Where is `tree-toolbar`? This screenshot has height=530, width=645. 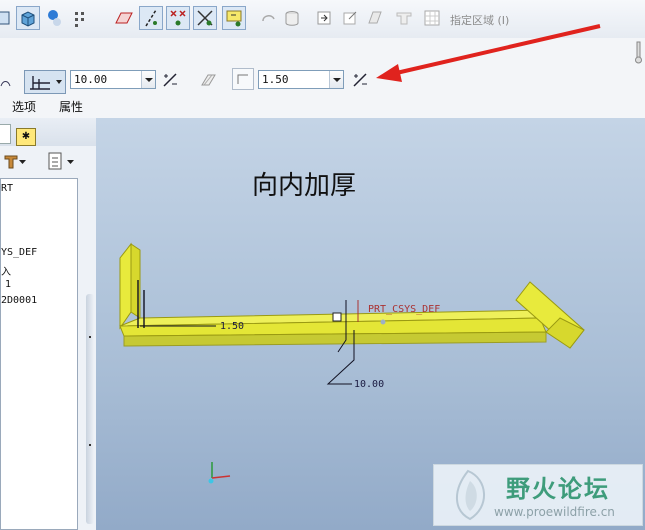 tree-toolbar is located at coordinates (48, 162).